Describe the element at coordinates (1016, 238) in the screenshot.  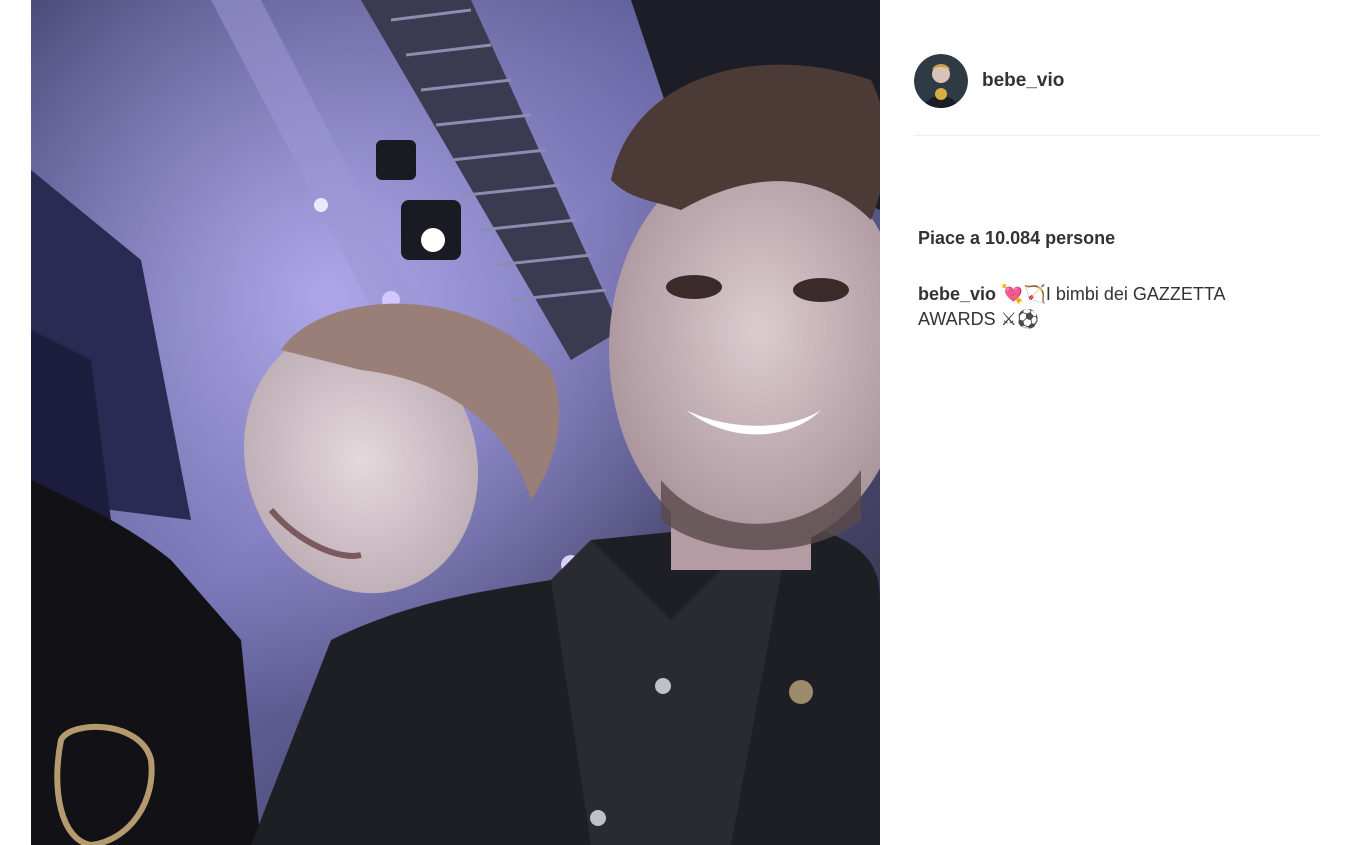
I see `likes-count: Piace a 10.084 persone` at that location.